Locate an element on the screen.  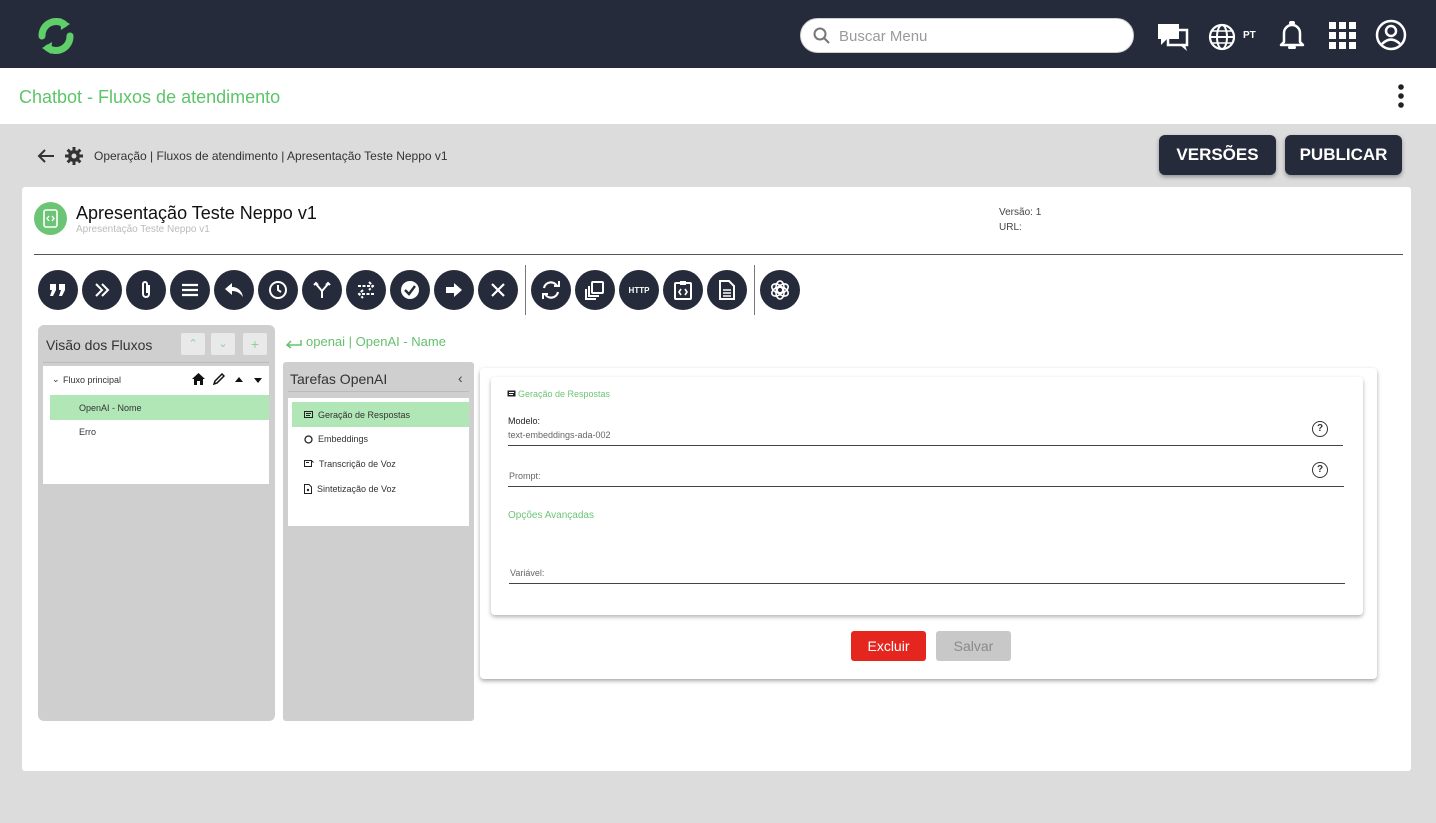
apps-grid-icon is located at coordinates (1342, 35).